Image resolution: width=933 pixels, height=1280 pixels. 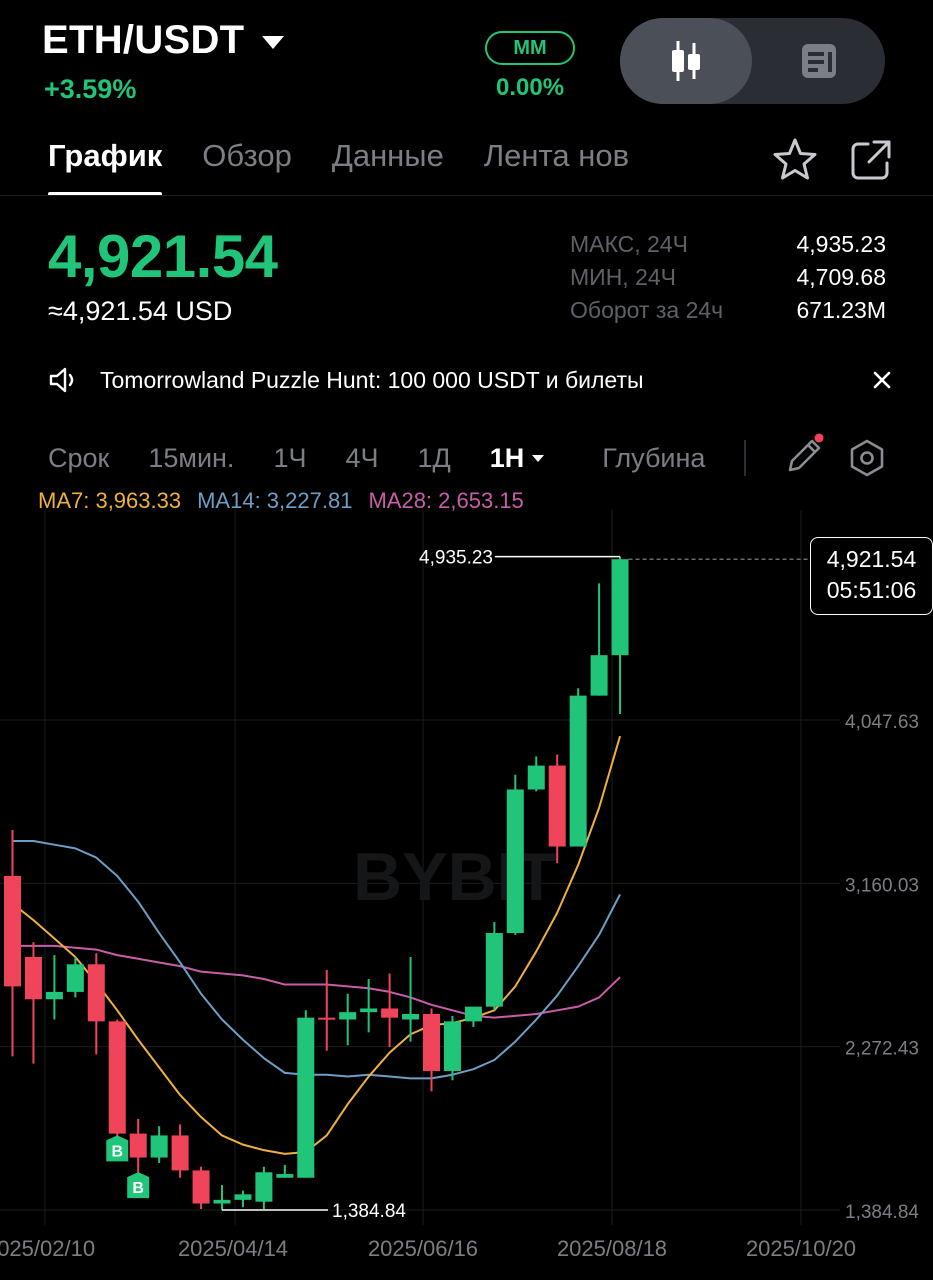 I want to click on external-link-icon, so click(x=871, y=160).